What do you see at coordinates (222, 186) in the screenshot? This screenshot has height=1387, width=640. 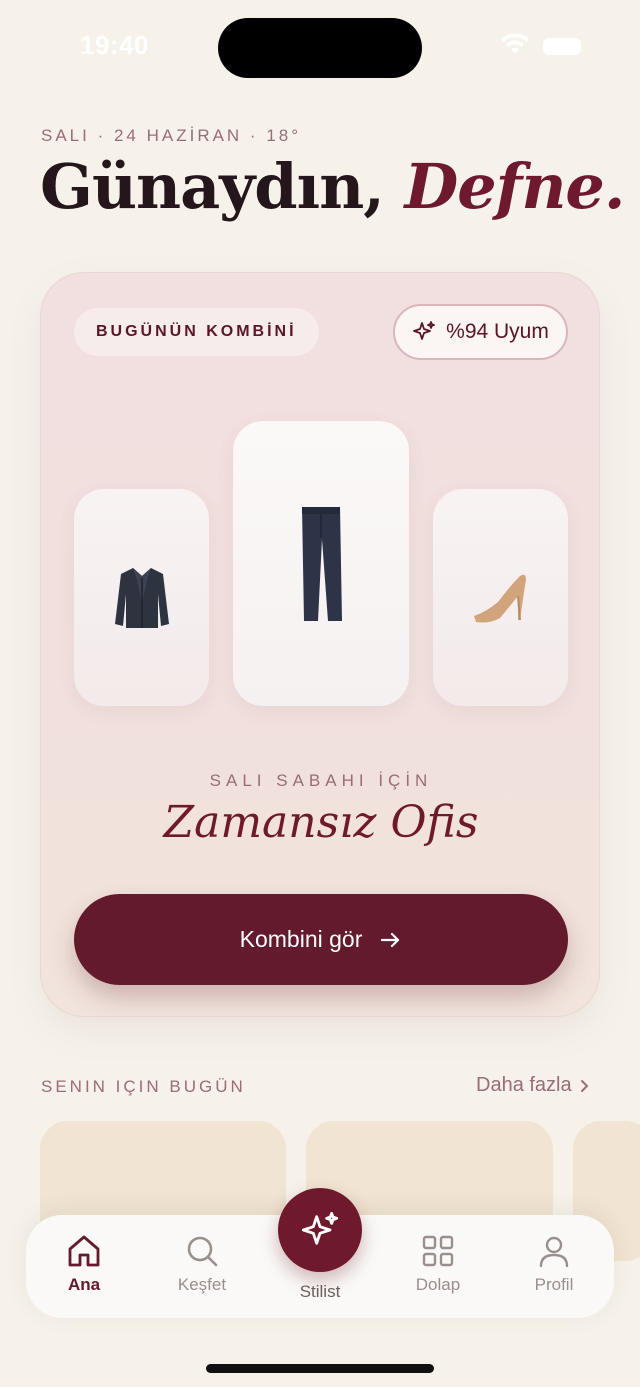 I see `greeting-prefix: Günaydın,` at bounding box center [222, 186].